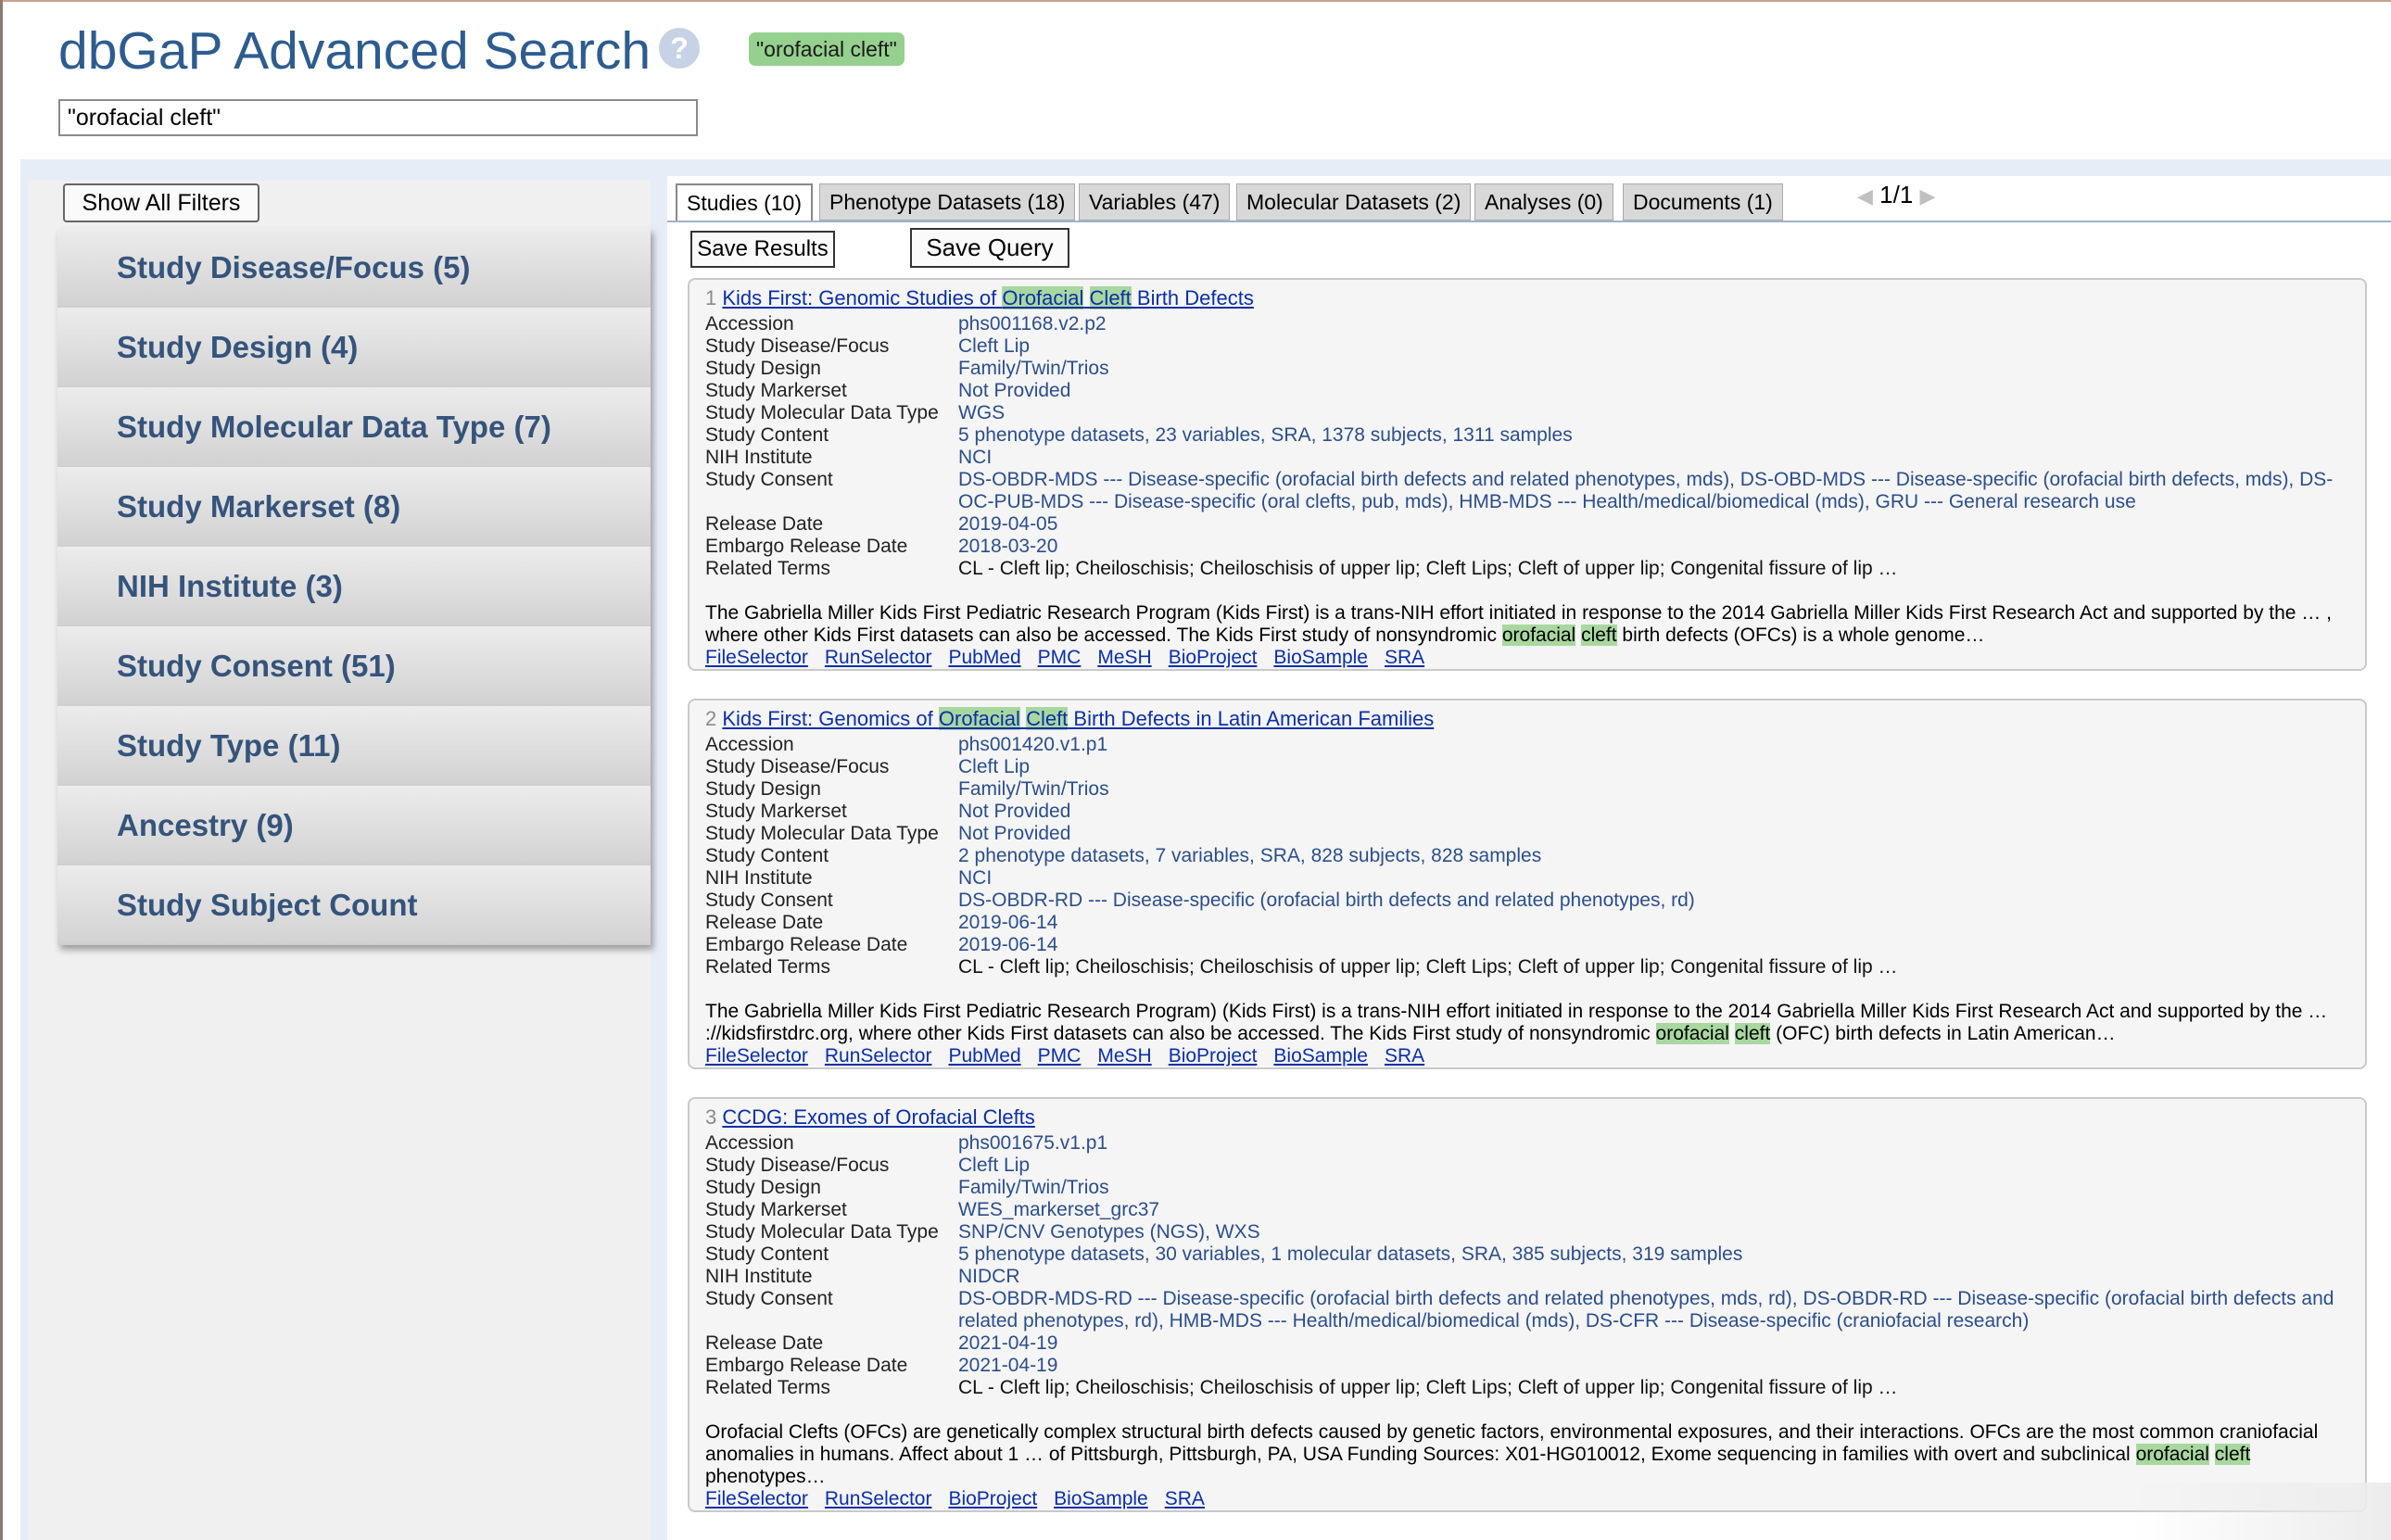 The image size is (2391, 1540). Describe the element at coordinates (1535, 1118) in the screenshot. I see `result-title: 3 CCDG: Exomes of Orofacial Clefts` at that location.